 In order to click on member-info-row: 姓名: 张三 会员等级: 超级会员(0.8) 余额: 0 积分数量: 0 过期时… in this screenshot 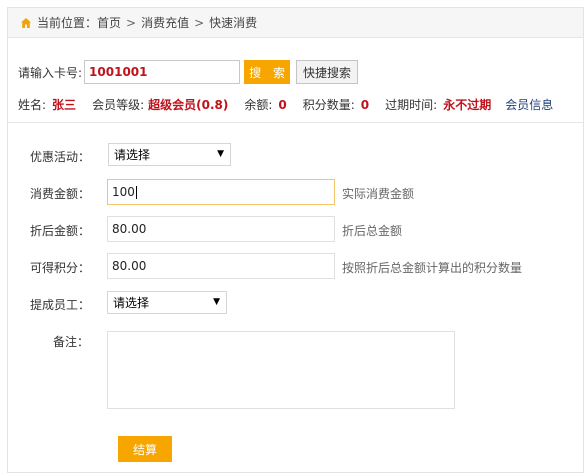, I will do `click(285, 104)`.